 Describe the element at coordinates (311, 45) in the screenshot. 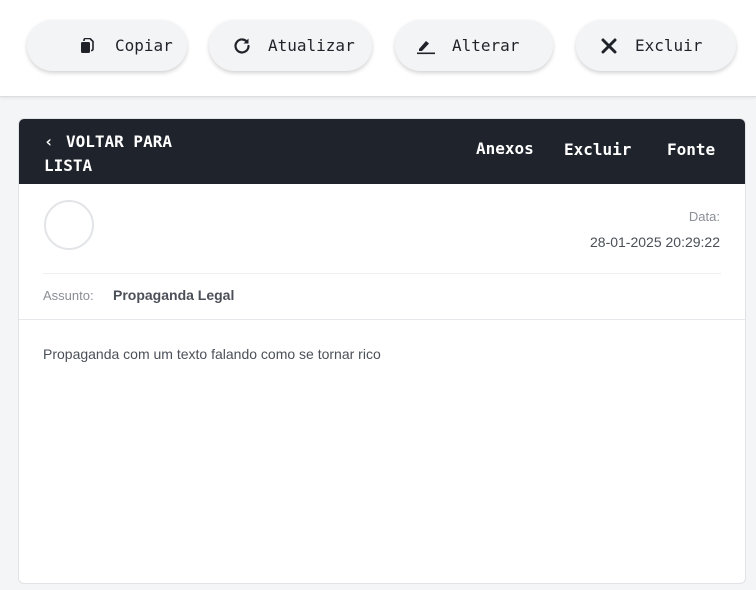

I see `refresh-label: Atualizar` at that location.